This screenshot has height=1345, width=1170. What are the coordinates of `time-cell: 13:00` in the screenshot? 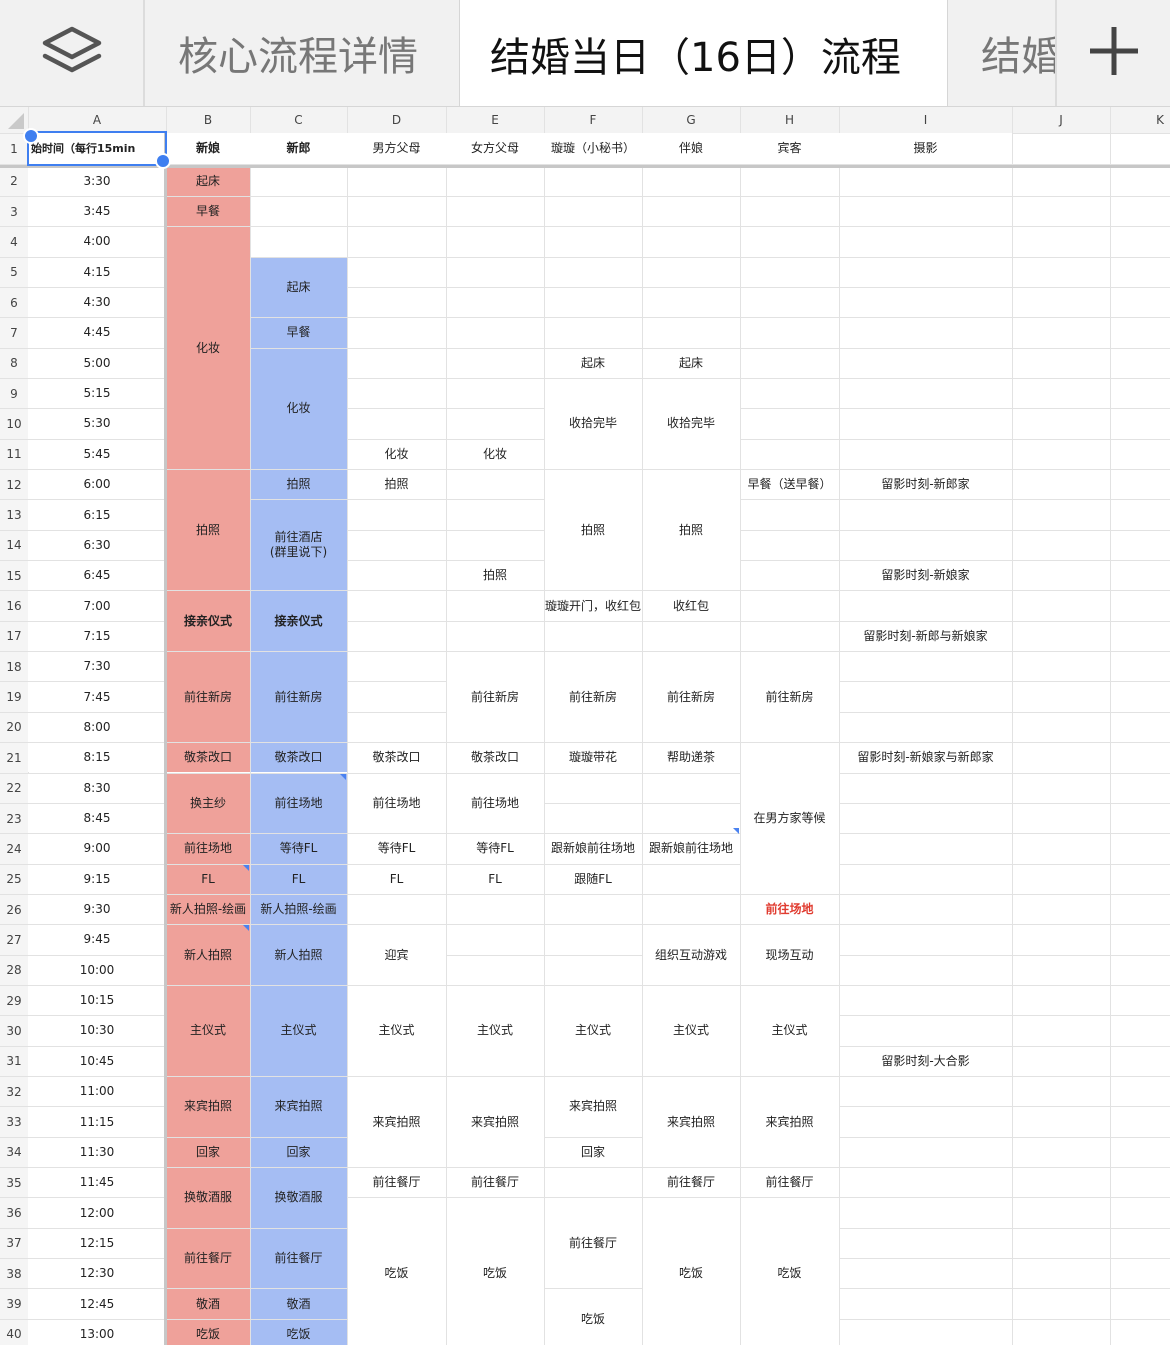 It's located at (97, 1332).